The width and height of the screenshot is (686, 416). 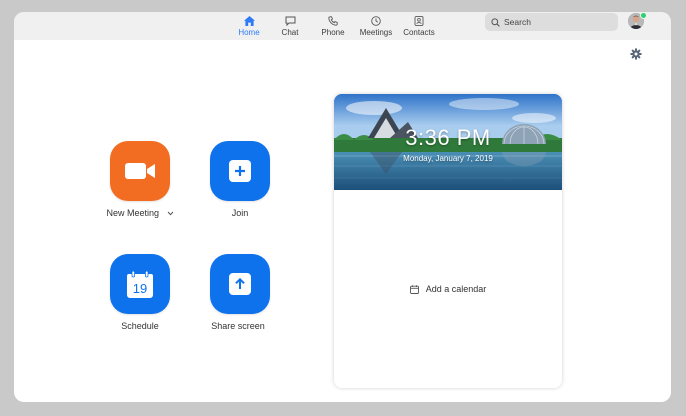 I want to click on upload-arrow-icon, so click(x=240, y=284).